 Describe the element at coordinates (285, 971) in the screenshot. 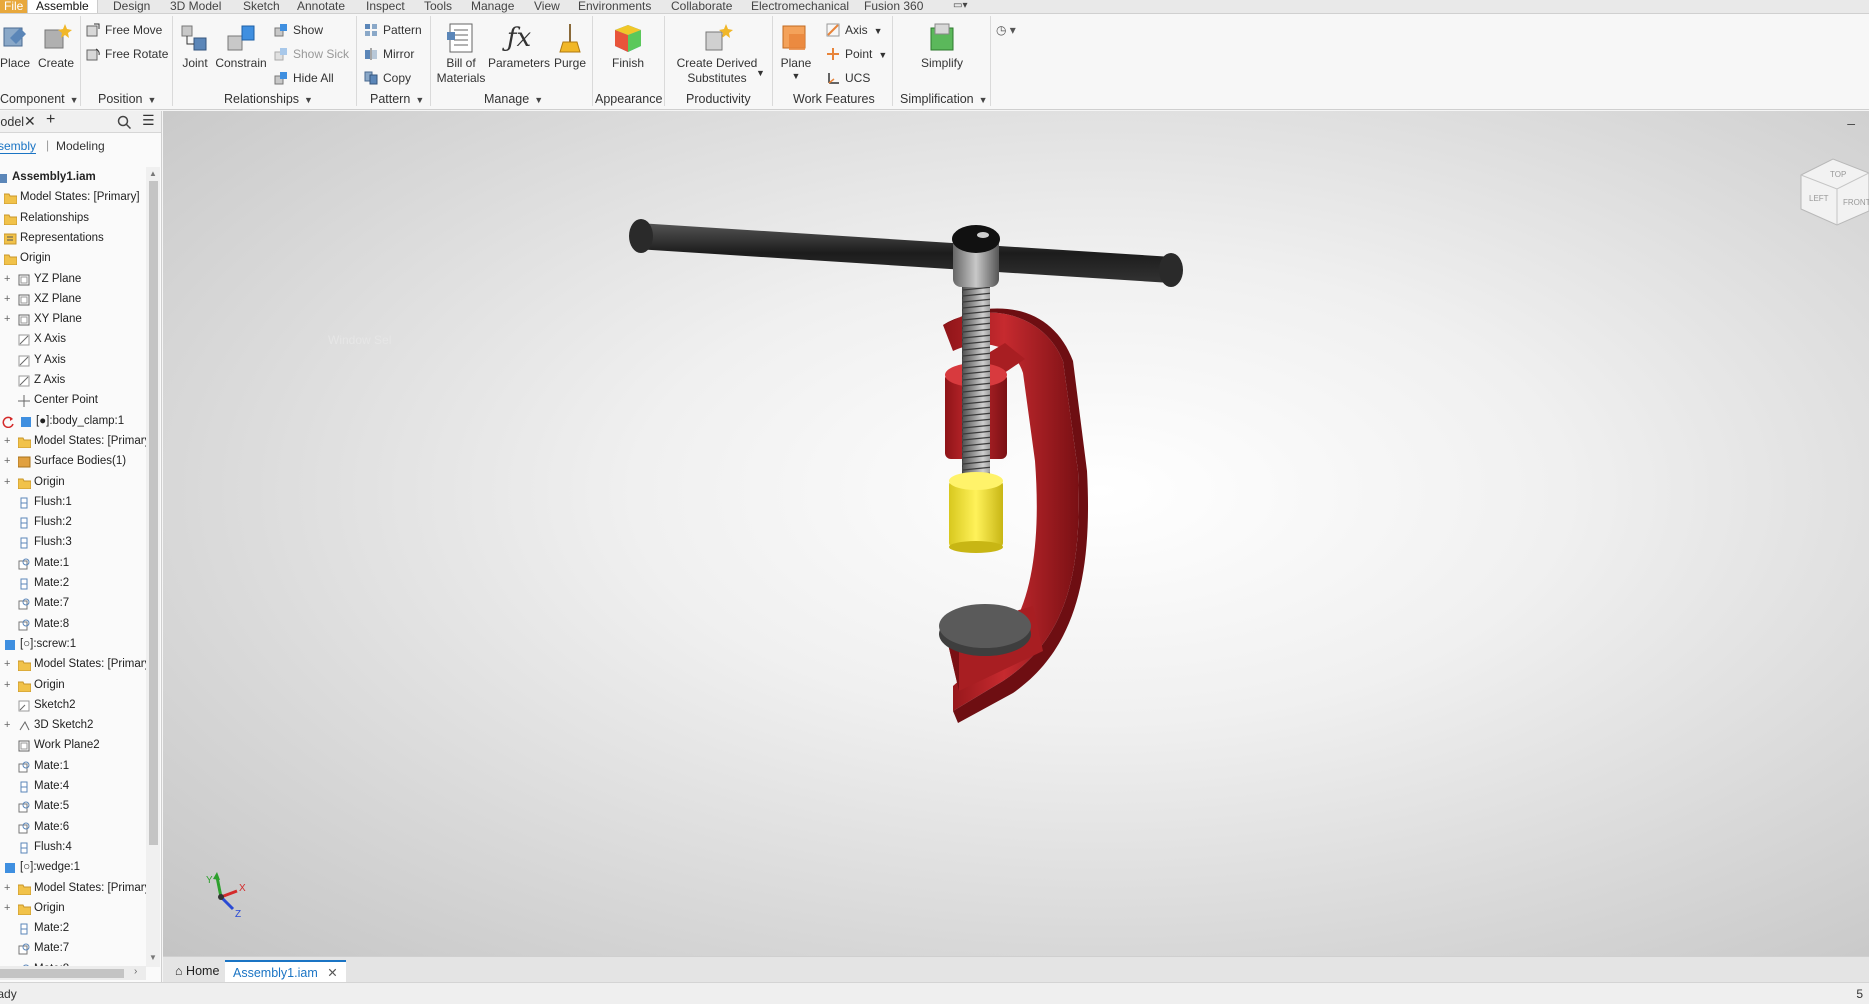

I see `tab-assembly1: Assembly1.iam ✕` at that location.